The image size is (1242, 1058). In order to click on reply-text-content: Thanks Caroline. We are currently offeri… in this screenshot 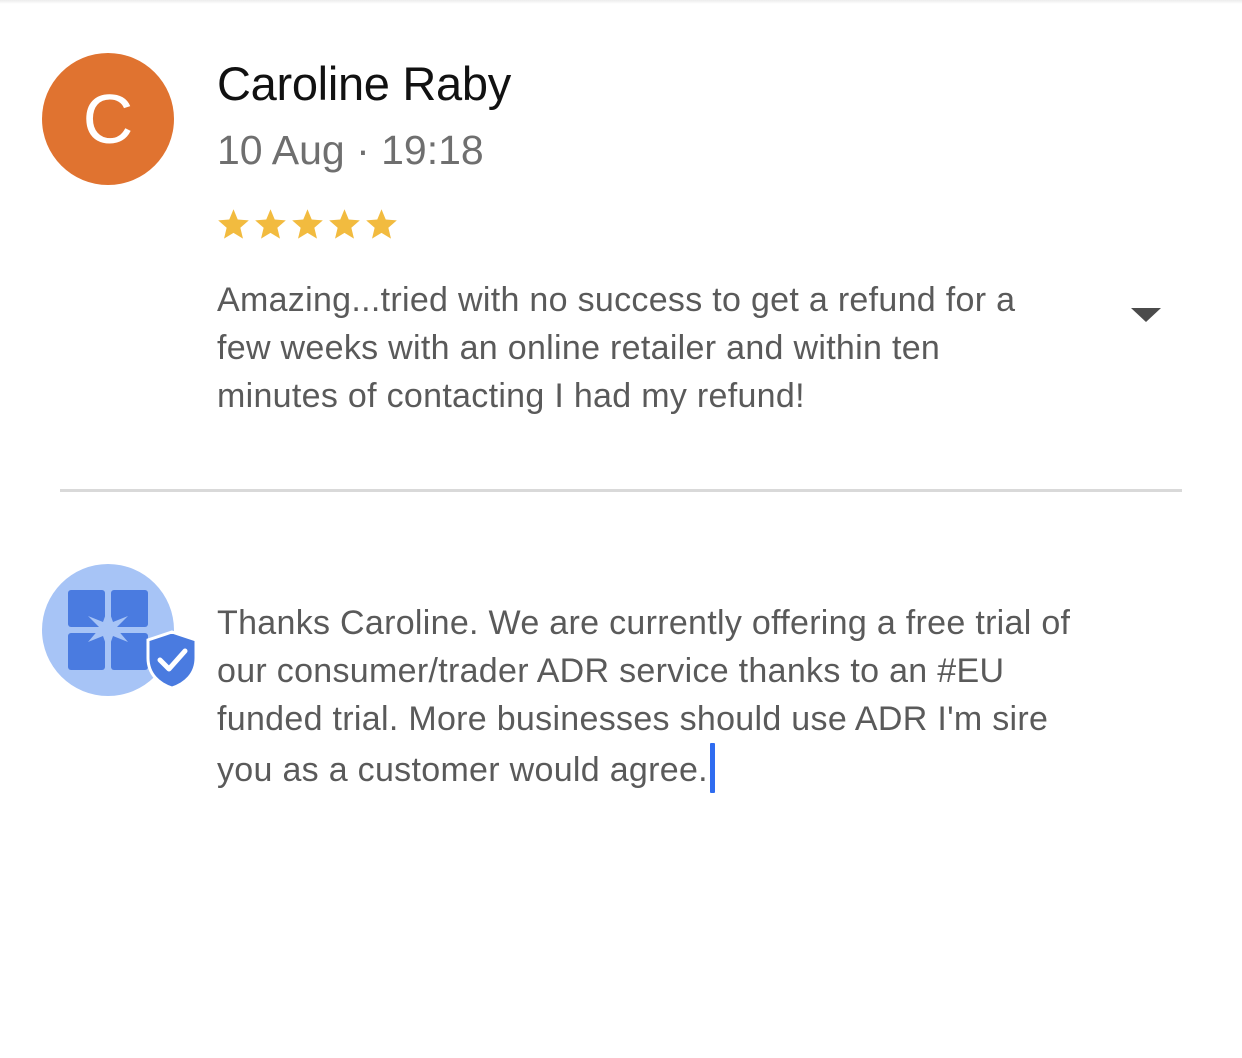, I will do `click(644, 696)`.